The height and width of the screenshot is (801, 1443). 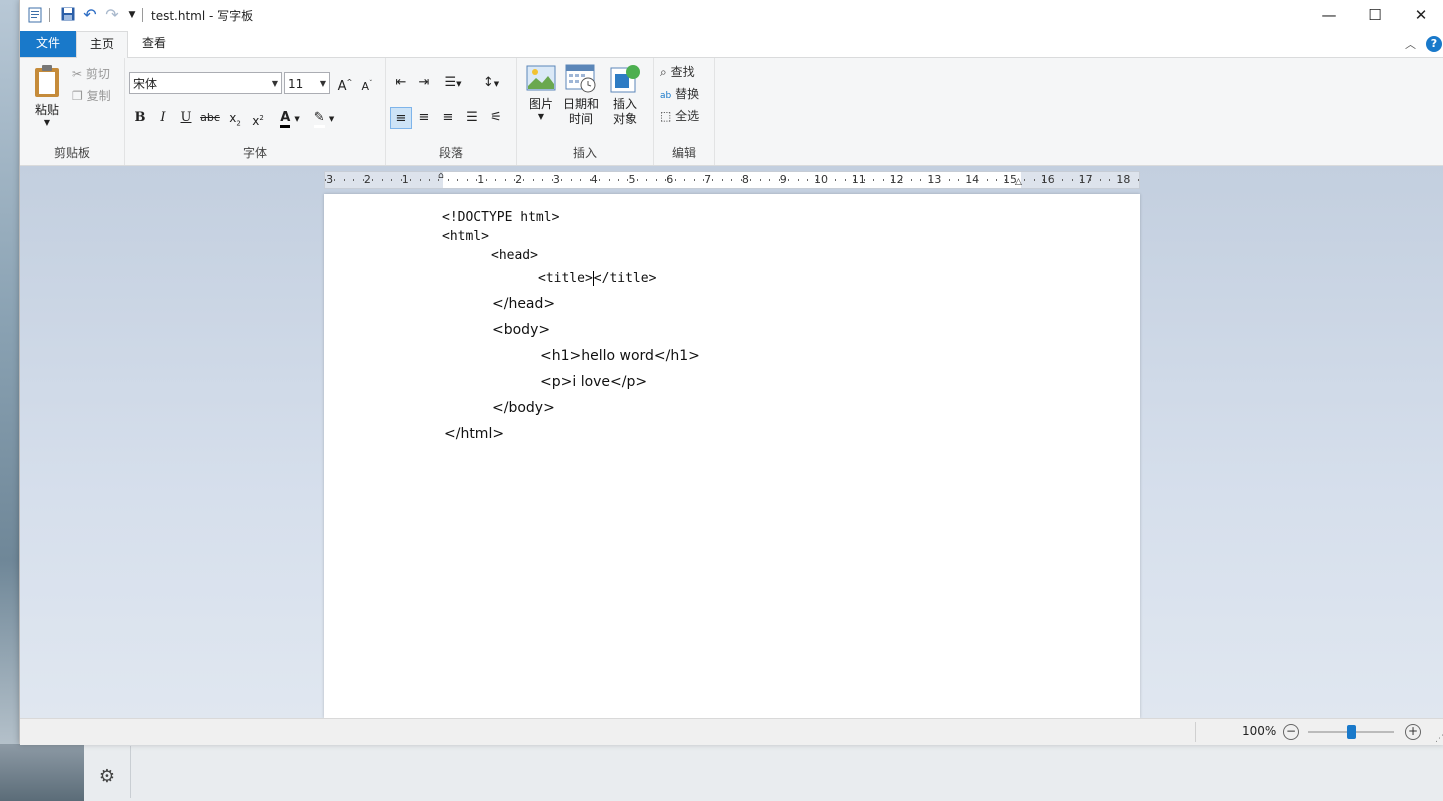 I want to click on paste-label: 粘贴, so click(x=46, y=110).